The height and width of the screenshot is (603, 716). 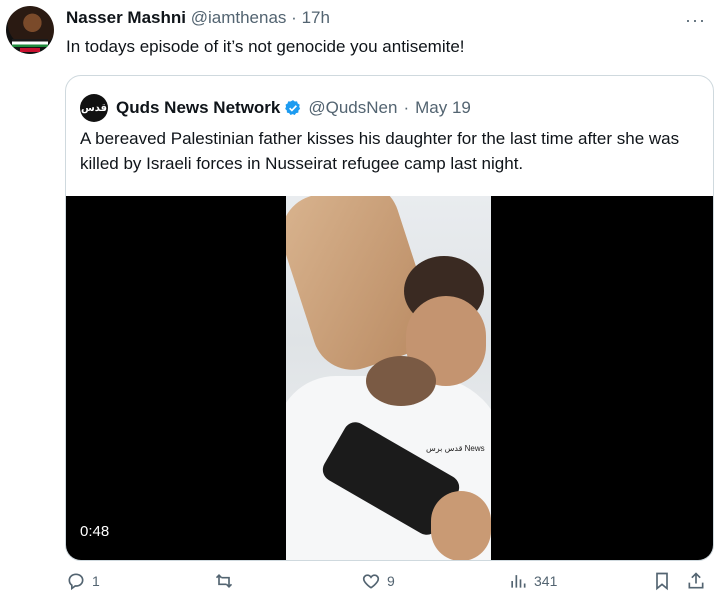 What do you see at coordinates (316, 17) in the screenshot?
I see `timestamp: 17h` at bounding box center [316, 17].